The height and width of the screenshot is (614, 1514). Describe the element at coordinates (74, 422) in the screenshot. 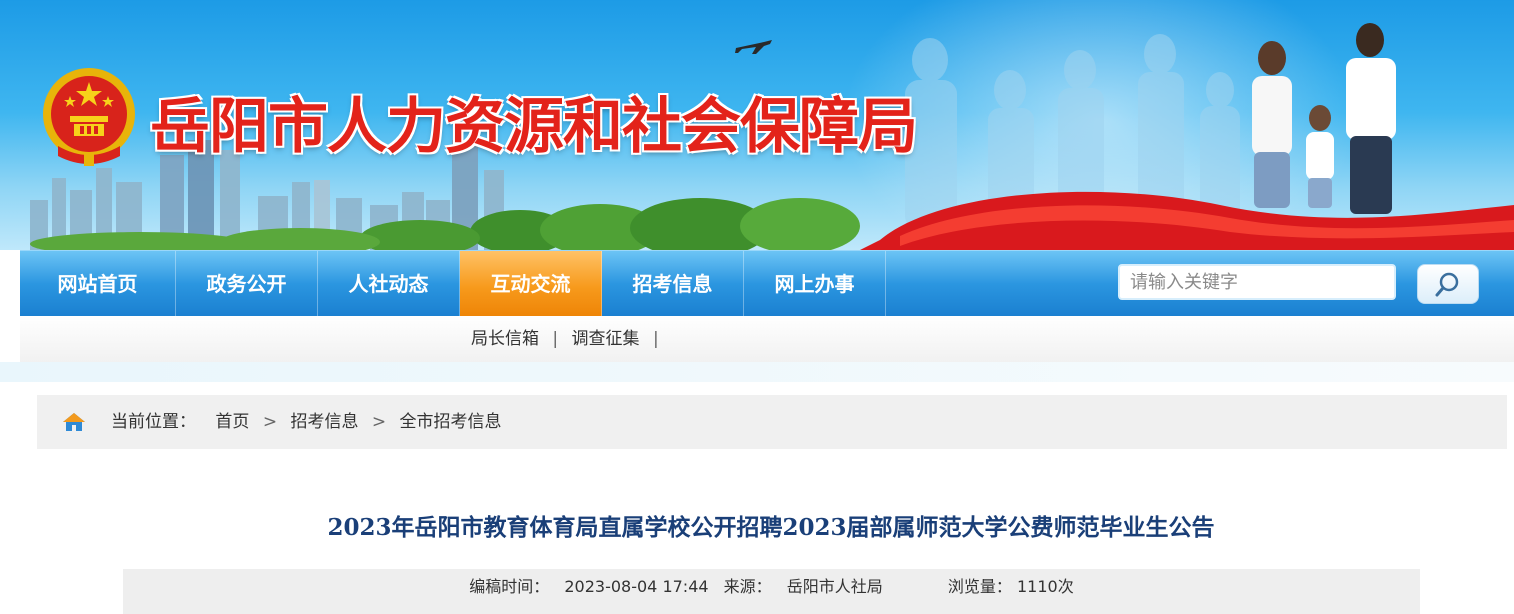

I see `home-icon` at that location.